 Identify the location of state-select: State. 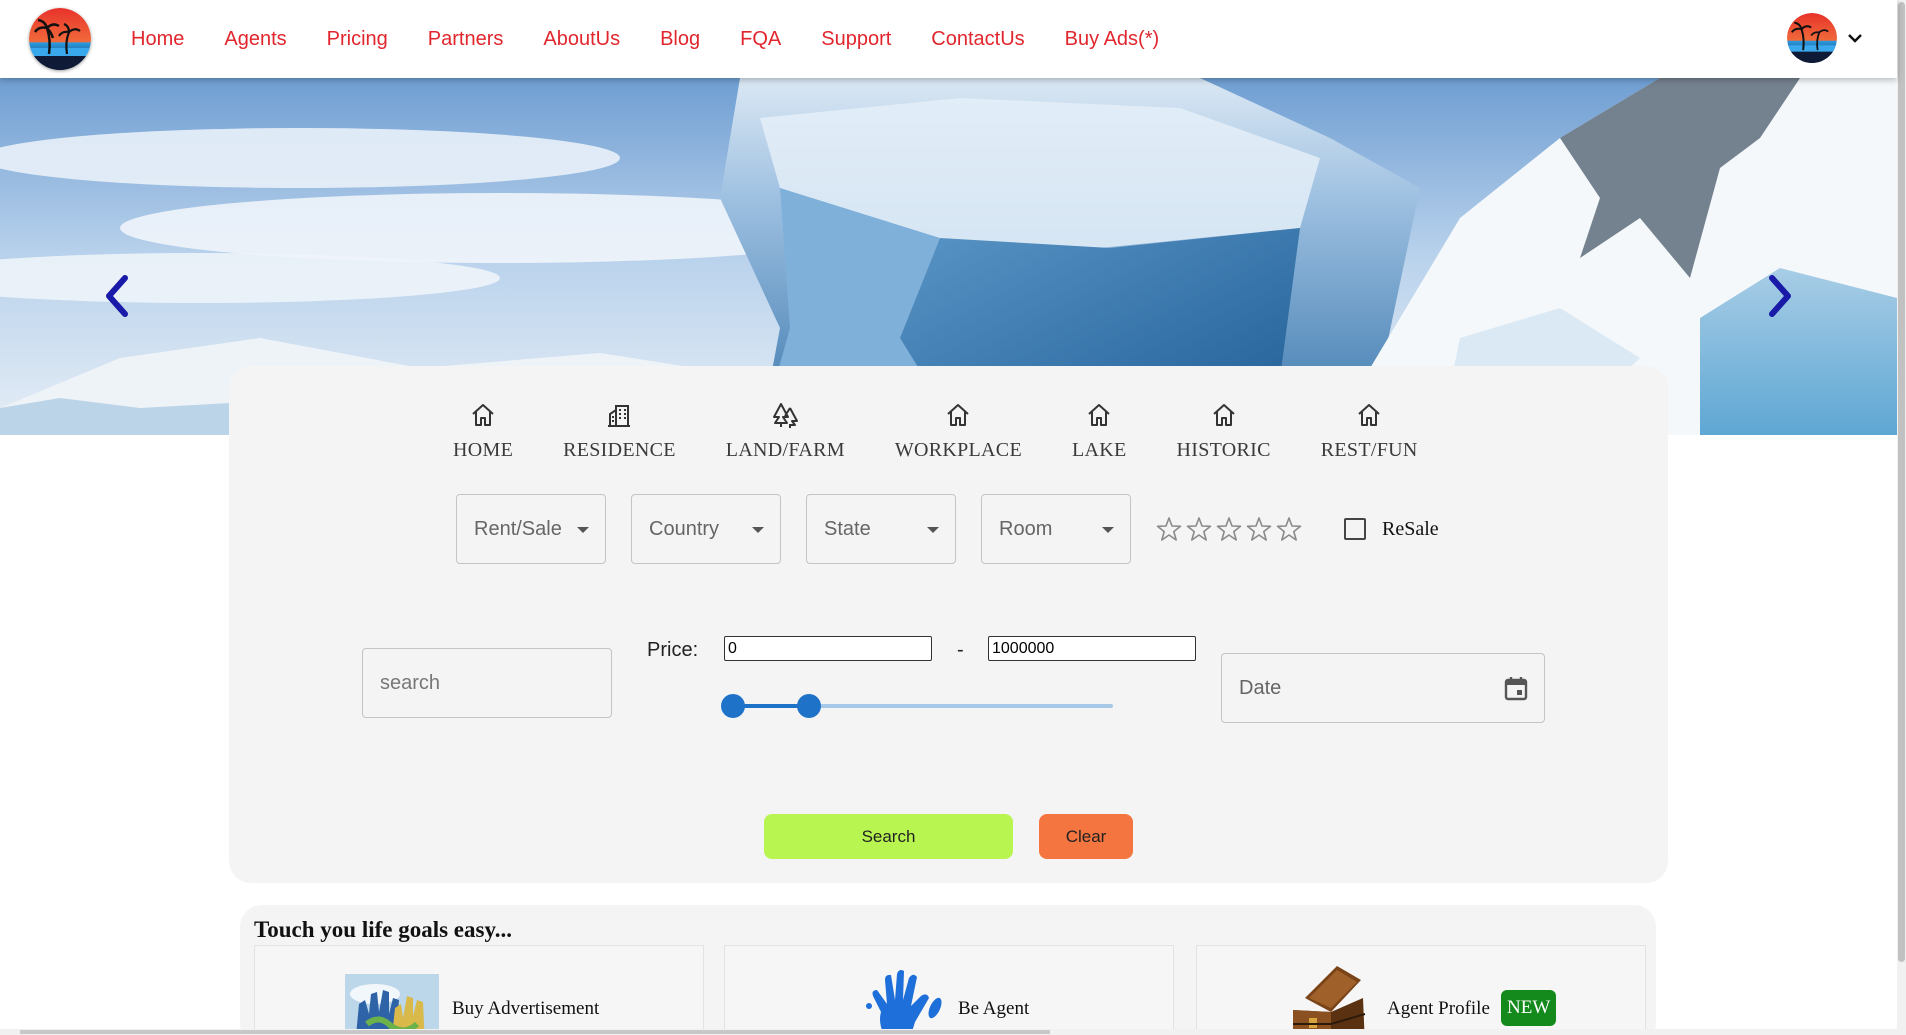
(881, 529).